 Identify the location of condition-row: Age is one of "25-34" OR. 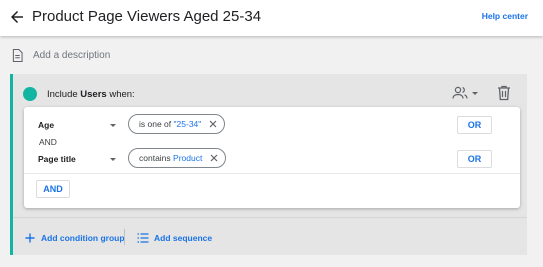
(272, 124).